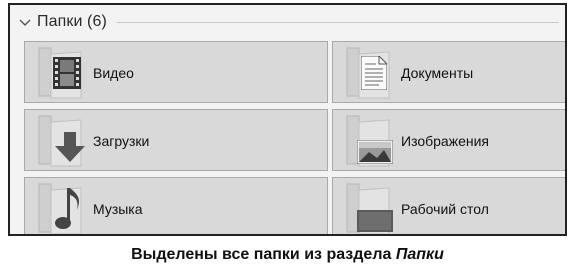  I want to click on video-film-icon, so click(67, 73).